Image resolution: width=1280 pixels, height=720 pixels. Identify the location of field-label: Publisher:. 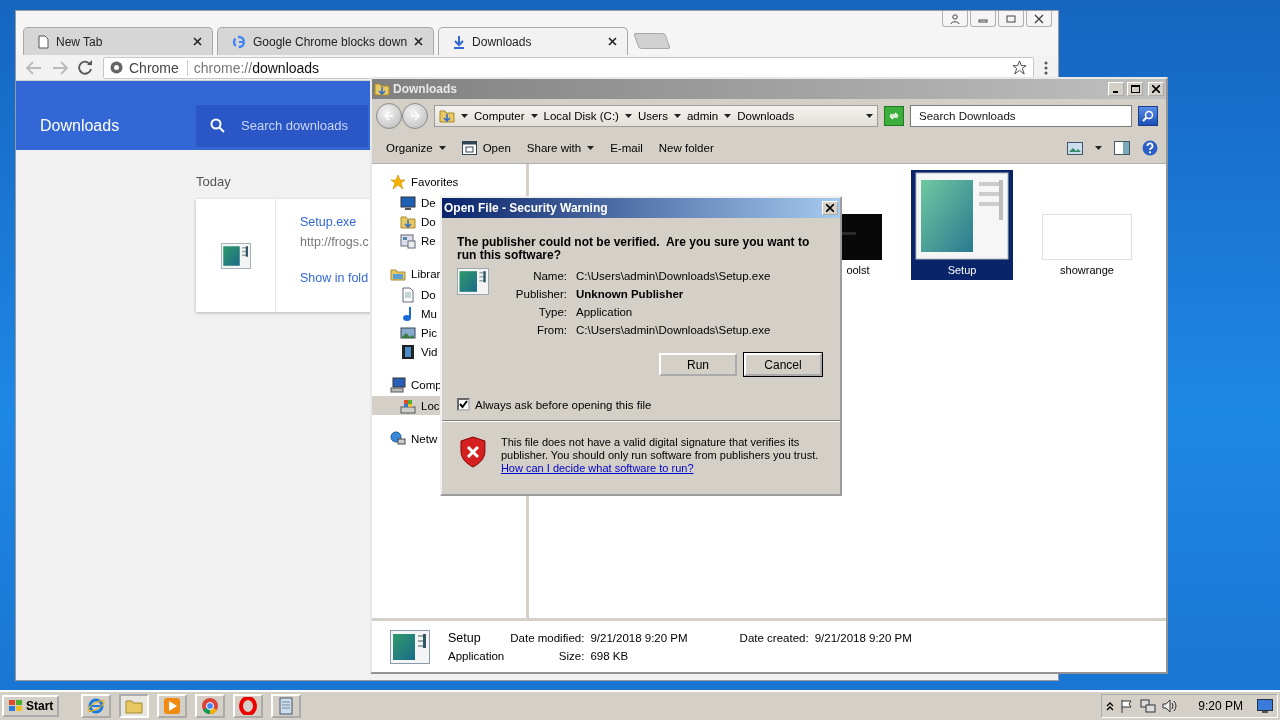
(540, 294).